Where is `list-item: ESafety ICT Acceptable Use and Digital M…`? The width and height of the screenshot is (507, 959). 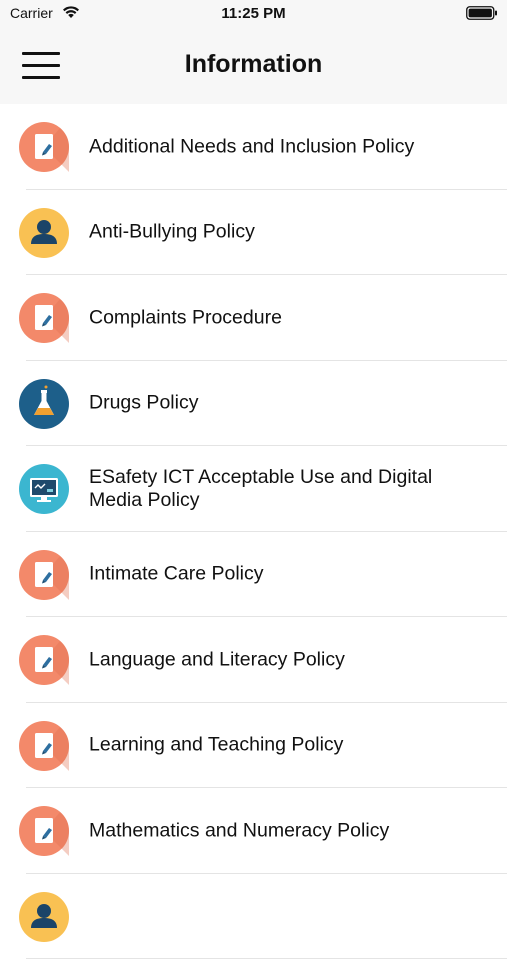
list-item: ESafety ICT Acceptable Use and Digital M… is located at coordinates (253, 489).